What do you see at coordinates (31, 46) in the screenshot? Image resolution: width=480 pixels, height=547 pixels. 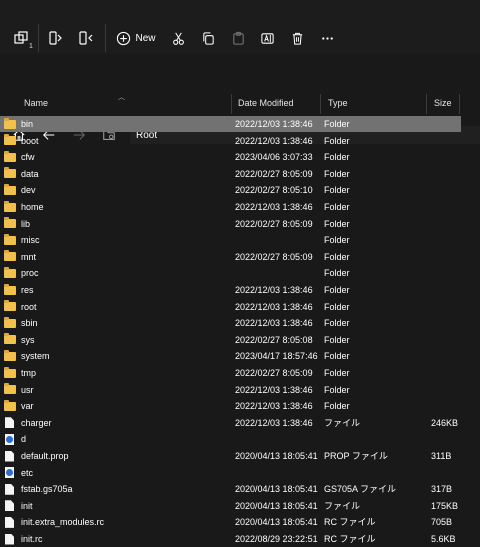 I see `pane-count-badge: 1` at bounding box center [31, 46].